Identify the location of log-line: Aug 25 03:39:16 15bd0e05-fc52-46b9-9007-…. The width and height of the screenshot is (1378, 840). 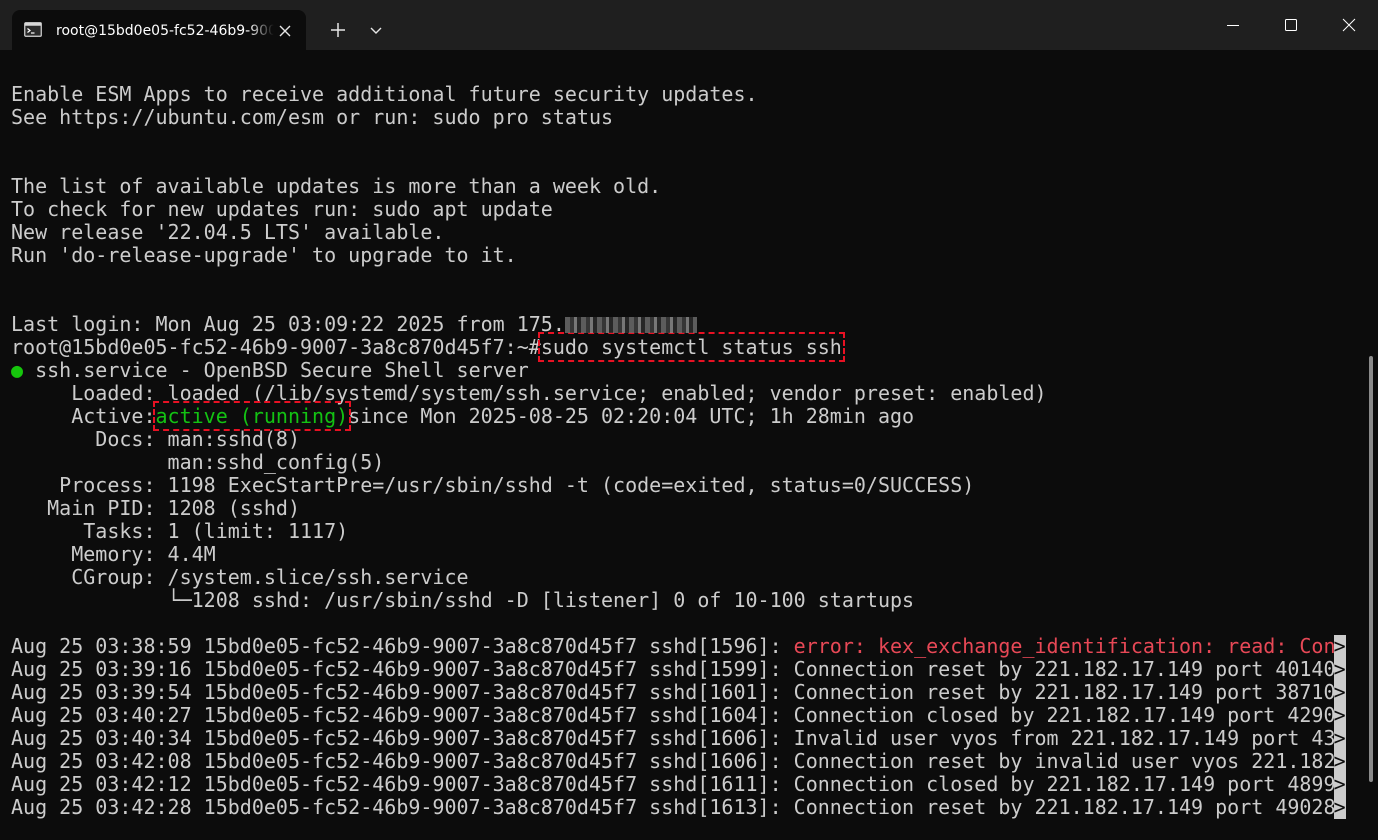
(678, 669).